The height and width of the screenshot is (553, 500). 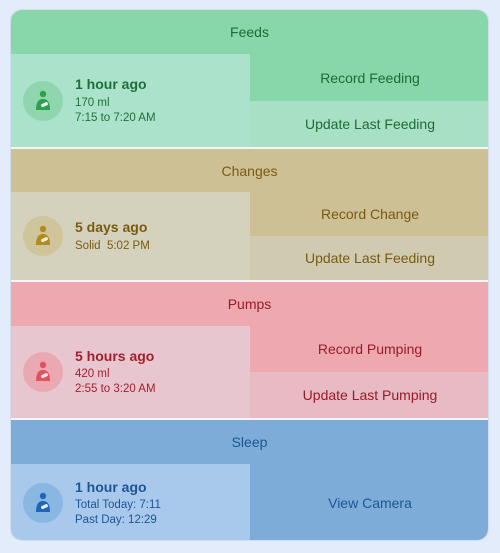 What do you see at coordinates (43, 503) in the screenshot?
I see `sleep-icon` at bounding box center [43, 503].